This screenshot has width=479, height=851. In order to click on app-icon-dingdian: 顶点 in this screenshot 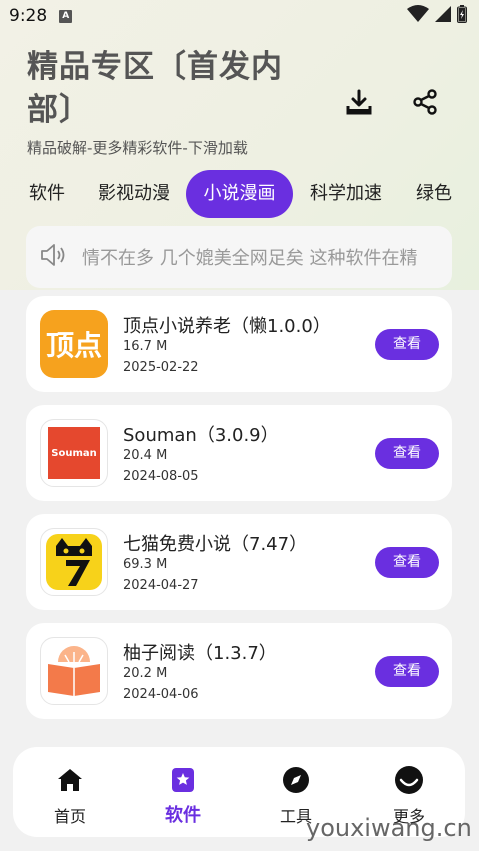, I will do `click(74, 344)`.